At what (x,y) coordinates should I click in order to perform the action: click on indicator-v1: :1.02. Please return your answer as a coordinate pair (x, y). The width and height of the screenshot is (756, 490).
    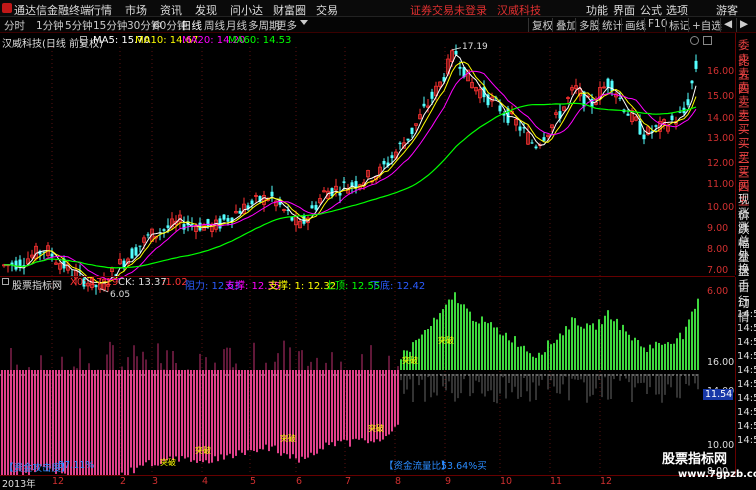
    Looking at the image, I should click on (175, 282).